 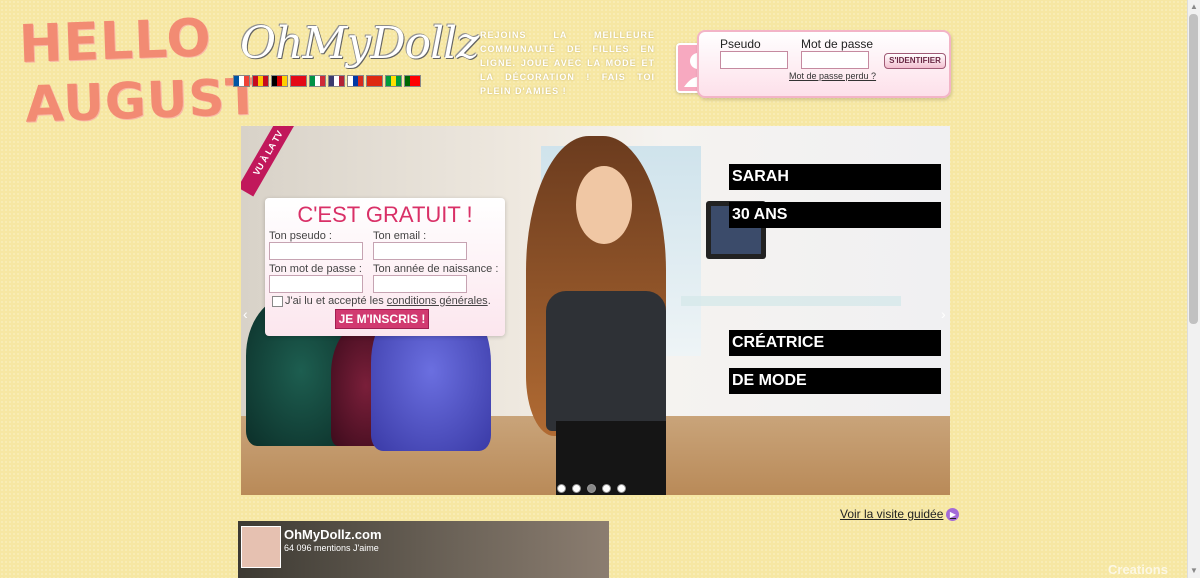 What do you see at coordinates (393, 81) in the screenshot?
I see `br-flag` at bounding box center [393, 81].